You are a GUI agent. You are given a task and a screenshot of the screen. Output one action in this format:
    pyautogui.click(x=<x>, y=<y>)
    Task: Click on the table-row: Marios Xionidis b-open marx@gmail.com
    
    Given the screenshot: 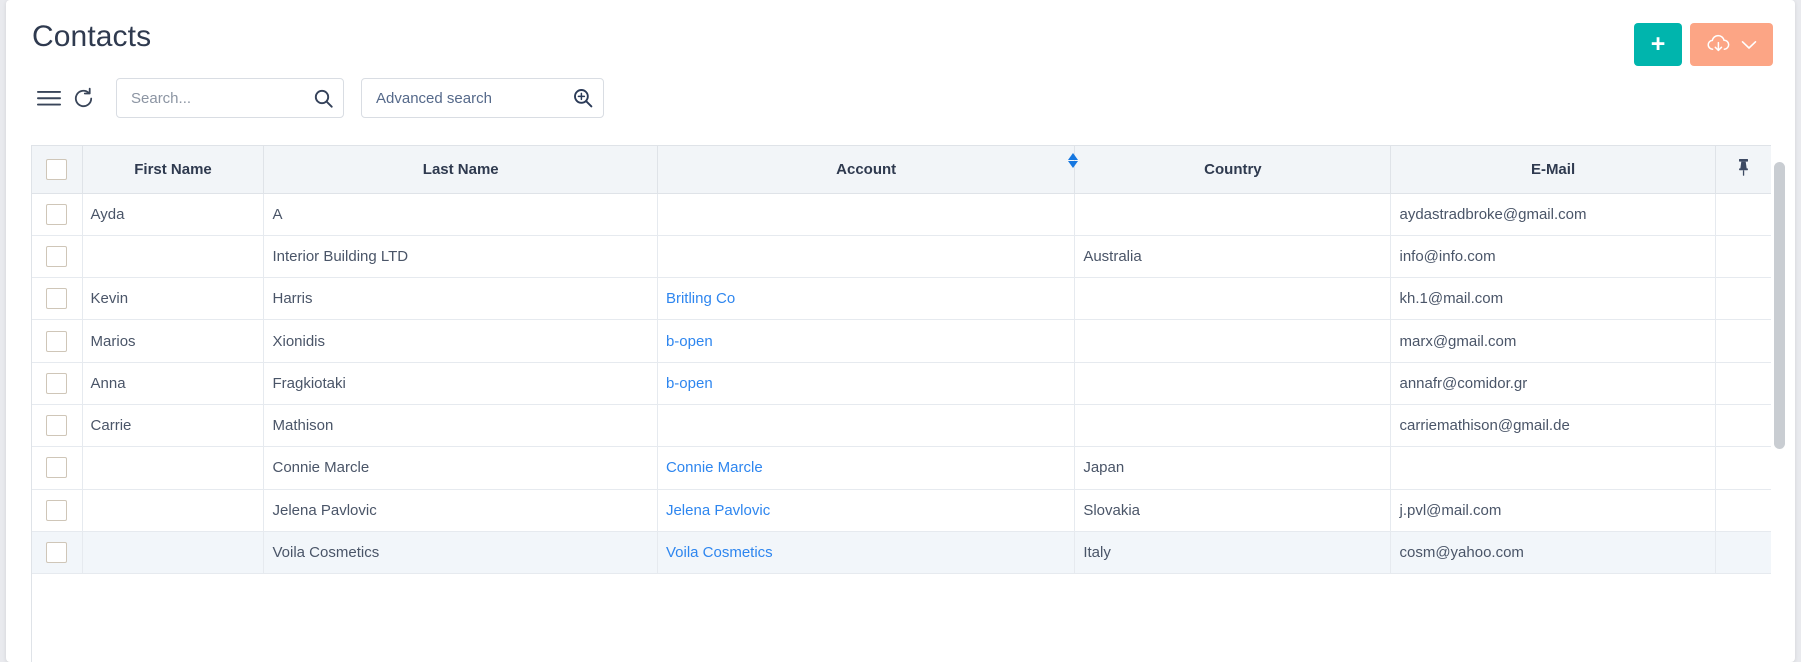 What is the action you would take?
    pyautogui.click(x=901, y=341)
    